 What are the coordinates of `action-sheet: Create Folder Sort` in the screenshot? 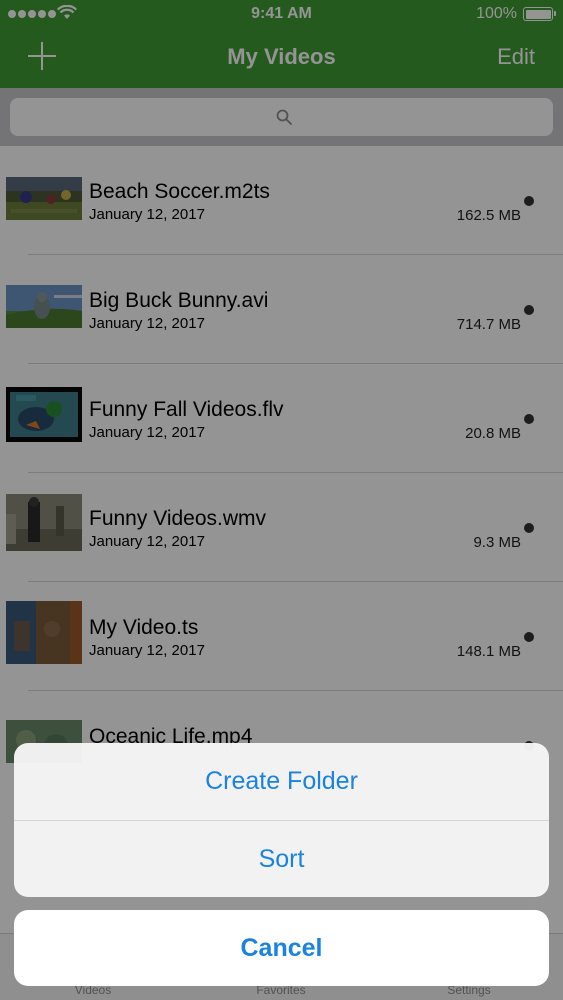 It's located at (281, 820).